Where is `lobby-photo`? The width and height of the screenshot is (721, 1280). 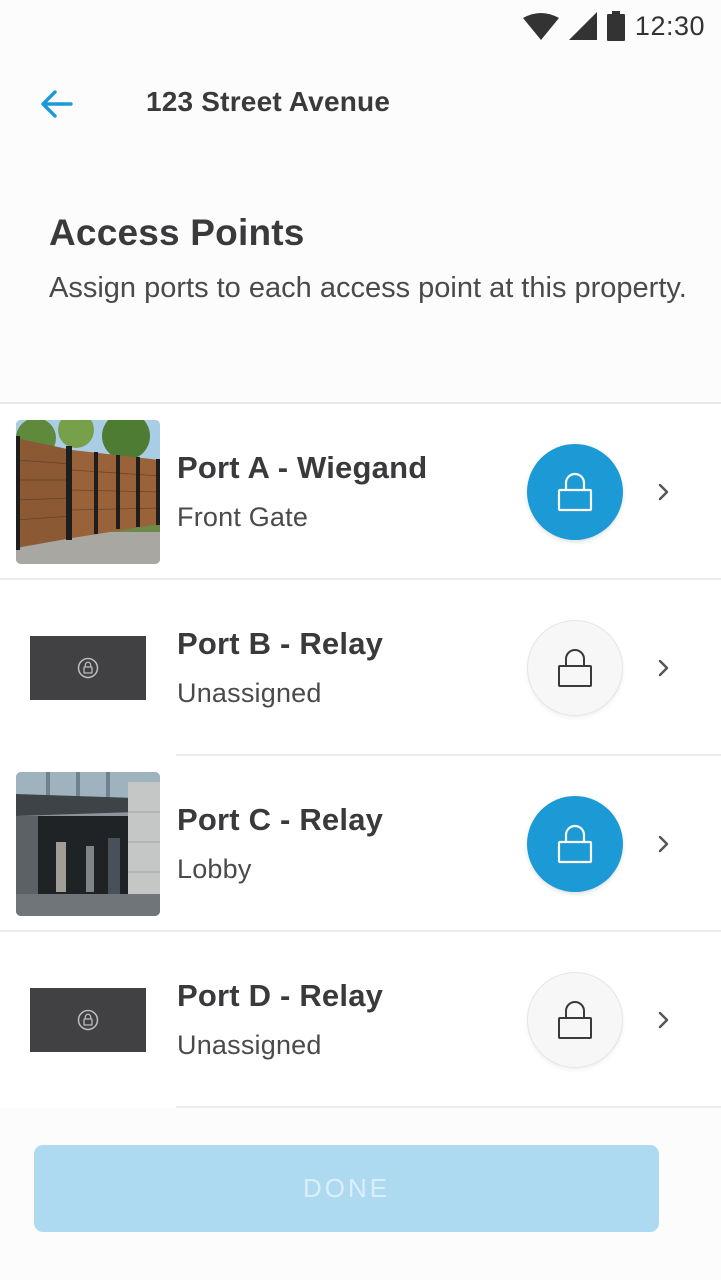 lobby-photo is located at coordinates (88, 844).